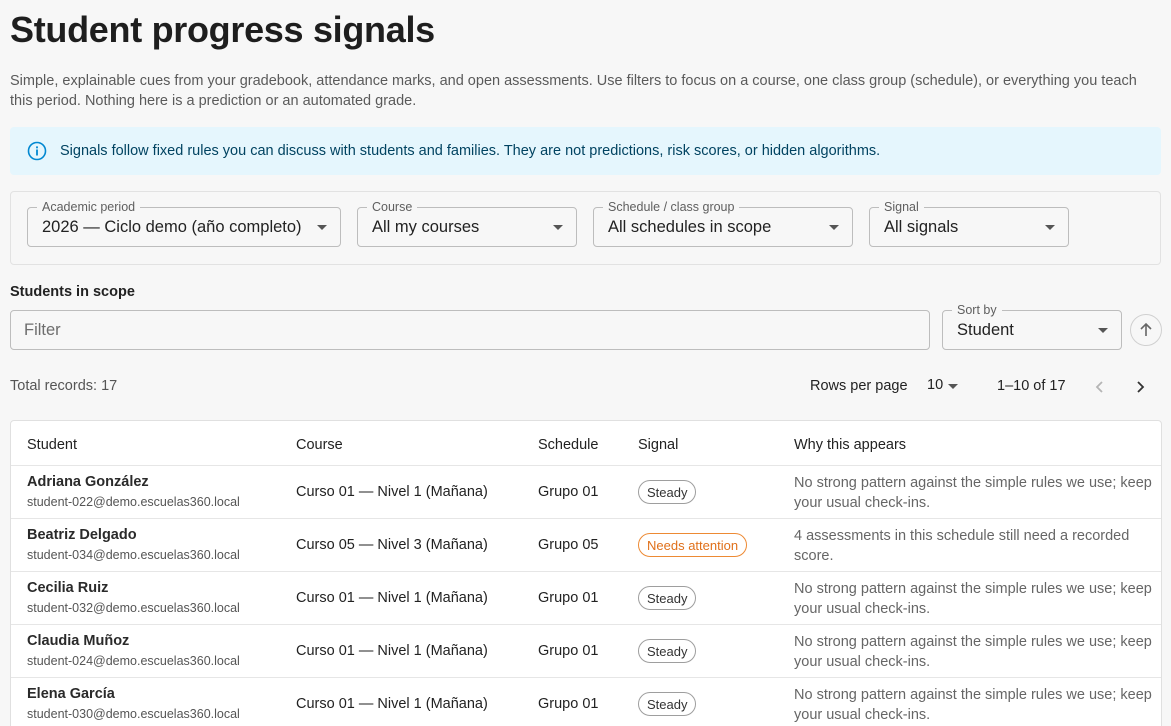 Image resolution: width=1171 pixels, height=726 pixels. What do you see at coordinates (82, 535) in the screenshot?
I see `student-name: Beatriz Delgado` at bounding box center [82, 535].